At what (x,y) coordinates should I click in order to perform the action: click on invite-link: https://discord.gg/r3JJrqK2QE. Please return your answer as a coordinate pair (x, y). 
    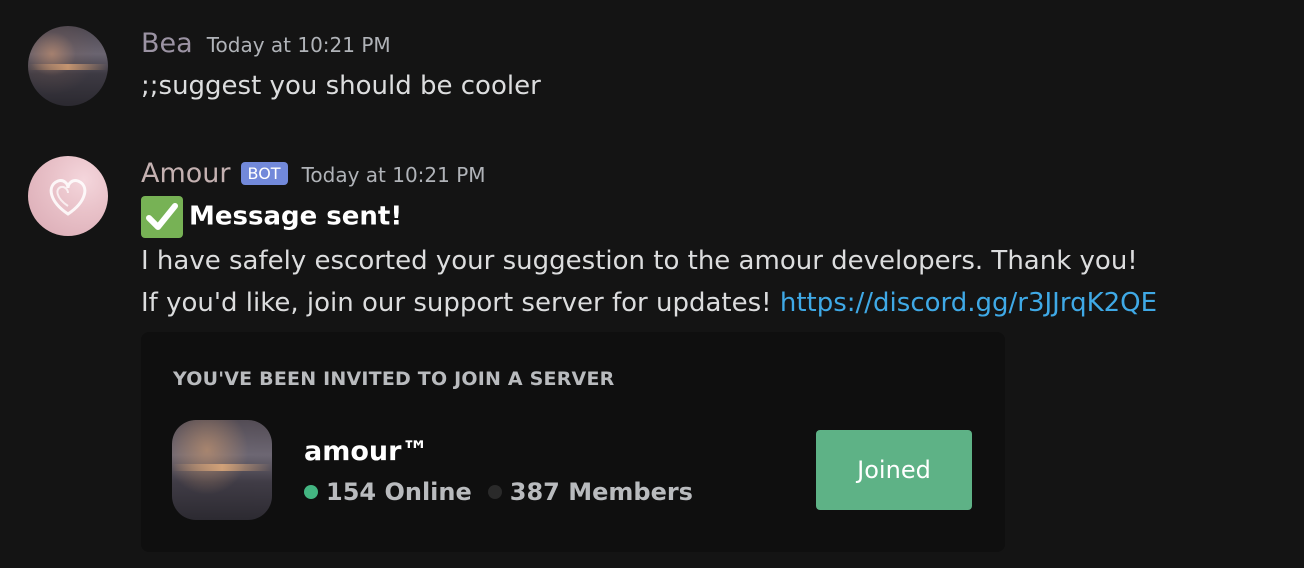
    Looking at the image, I should click on (968, 303).